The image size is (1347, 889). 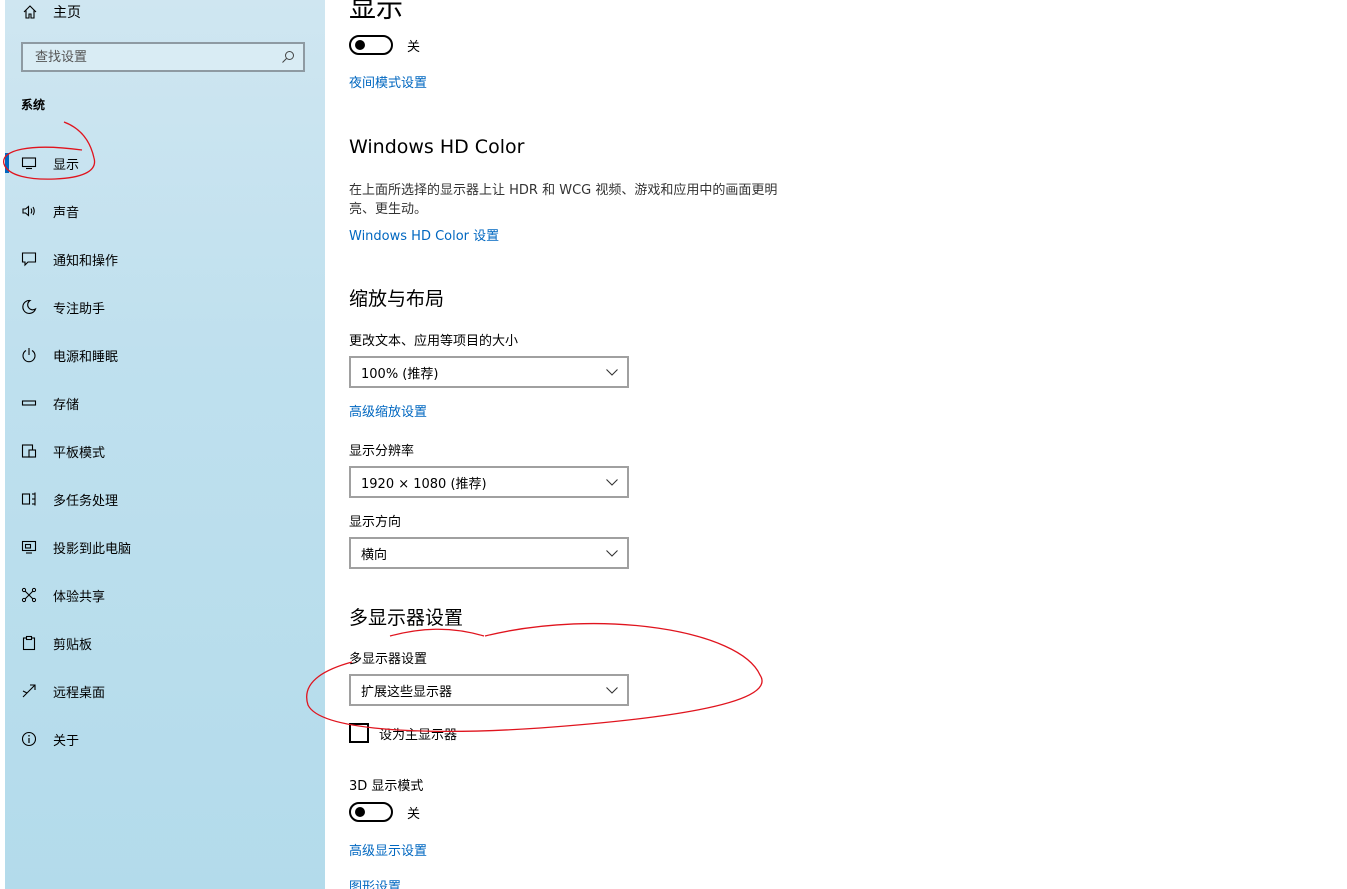 What do you see at coordinates (489, 372) in the screenshot?
I see `scale-dropdown: 100% (推荐)` at bounding box center [489, 372].